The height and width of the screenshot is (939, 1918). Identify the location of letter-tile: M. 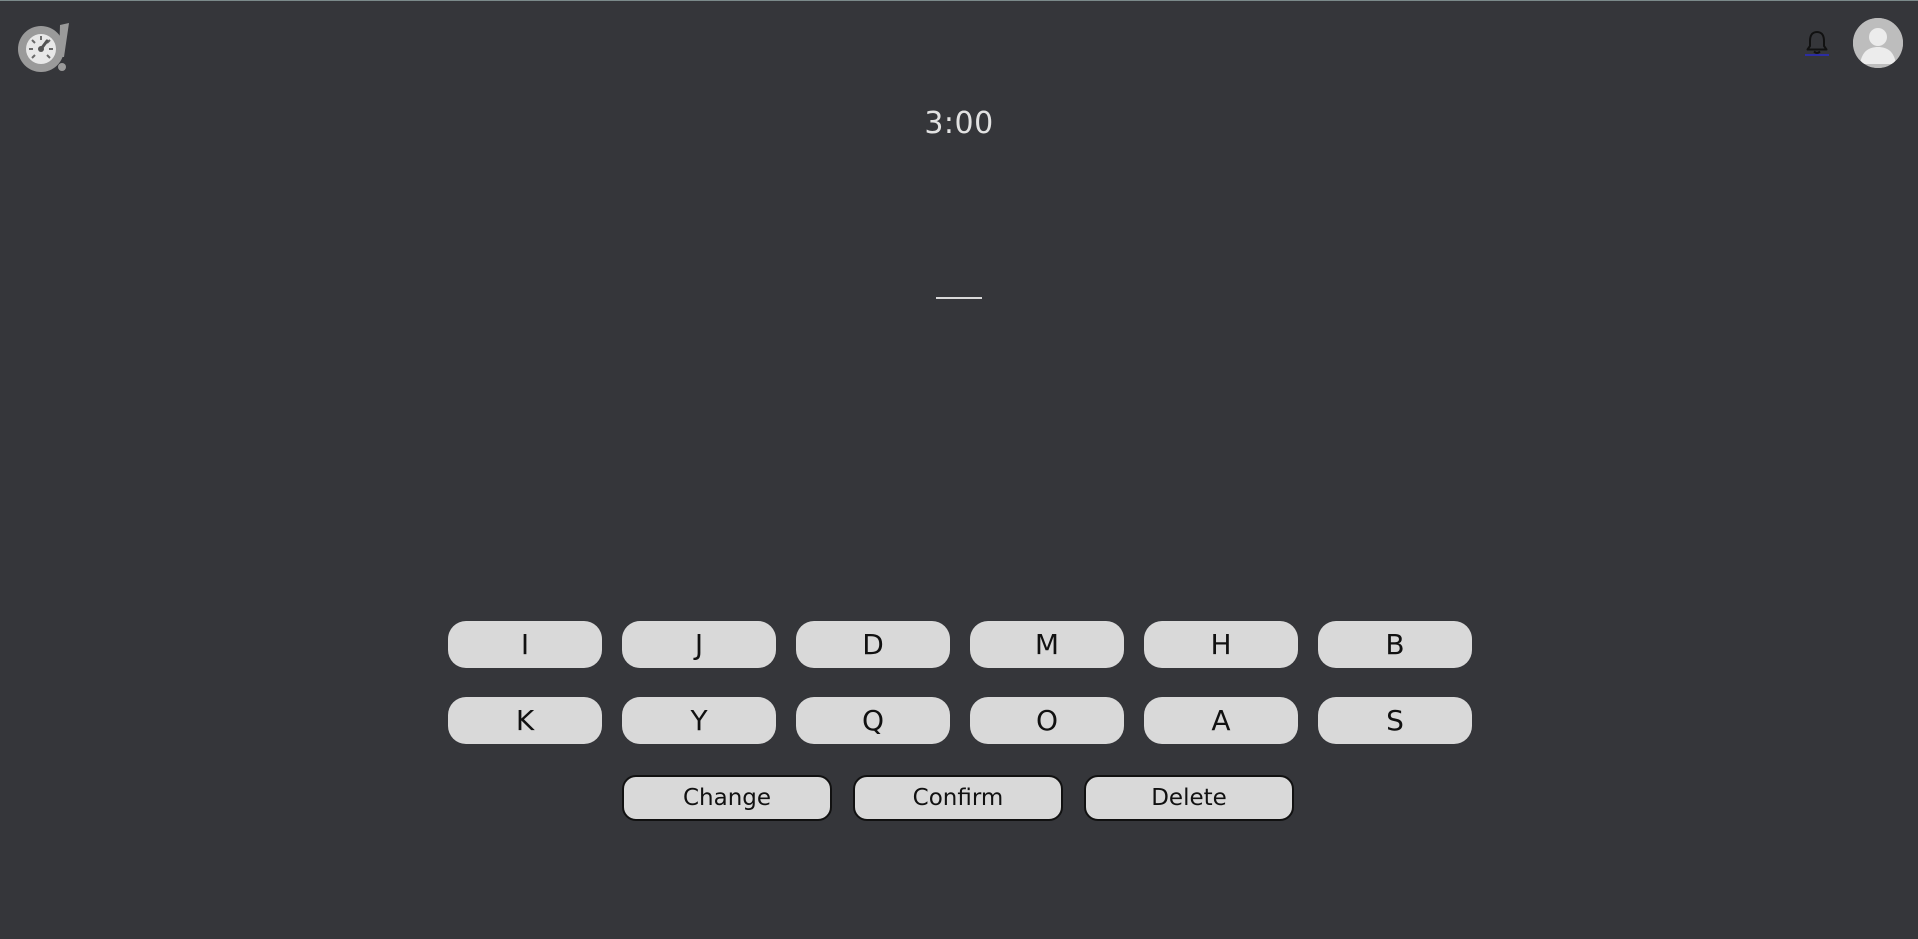
(1047, 644).